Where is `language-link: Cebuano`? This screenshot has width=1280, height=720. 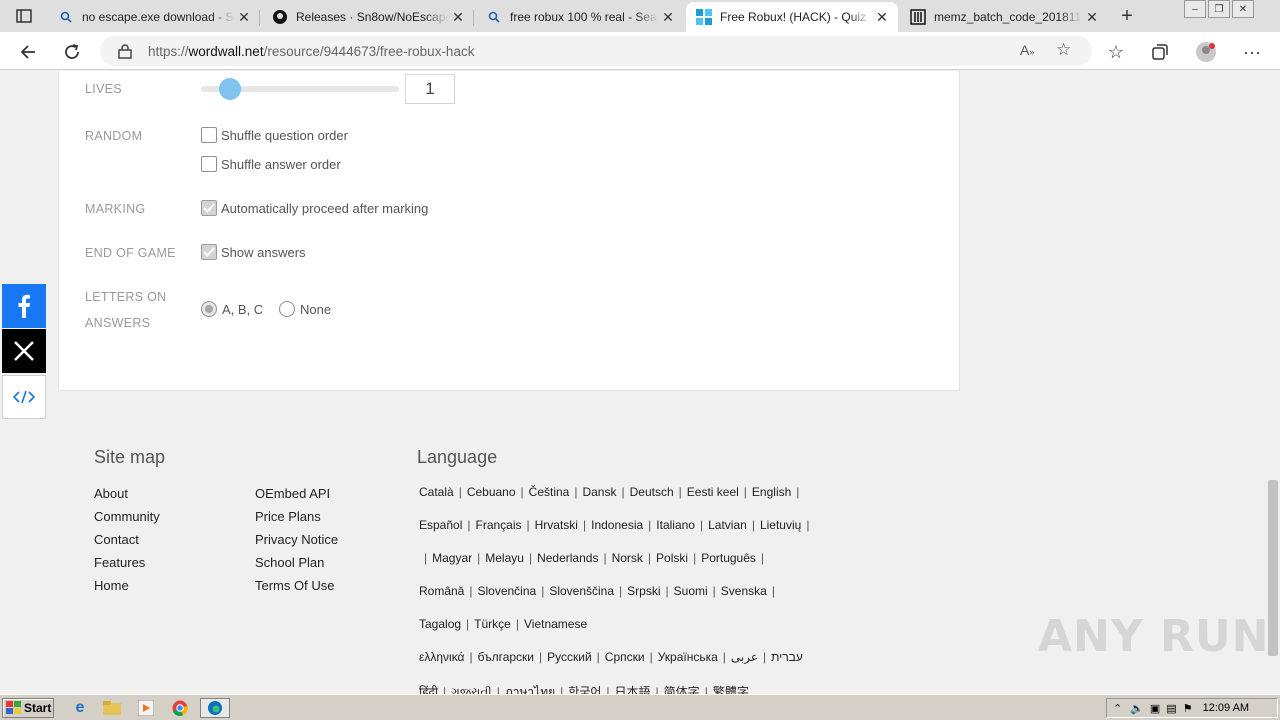
language-link: Cebuano is located at coordinates (491, 492).